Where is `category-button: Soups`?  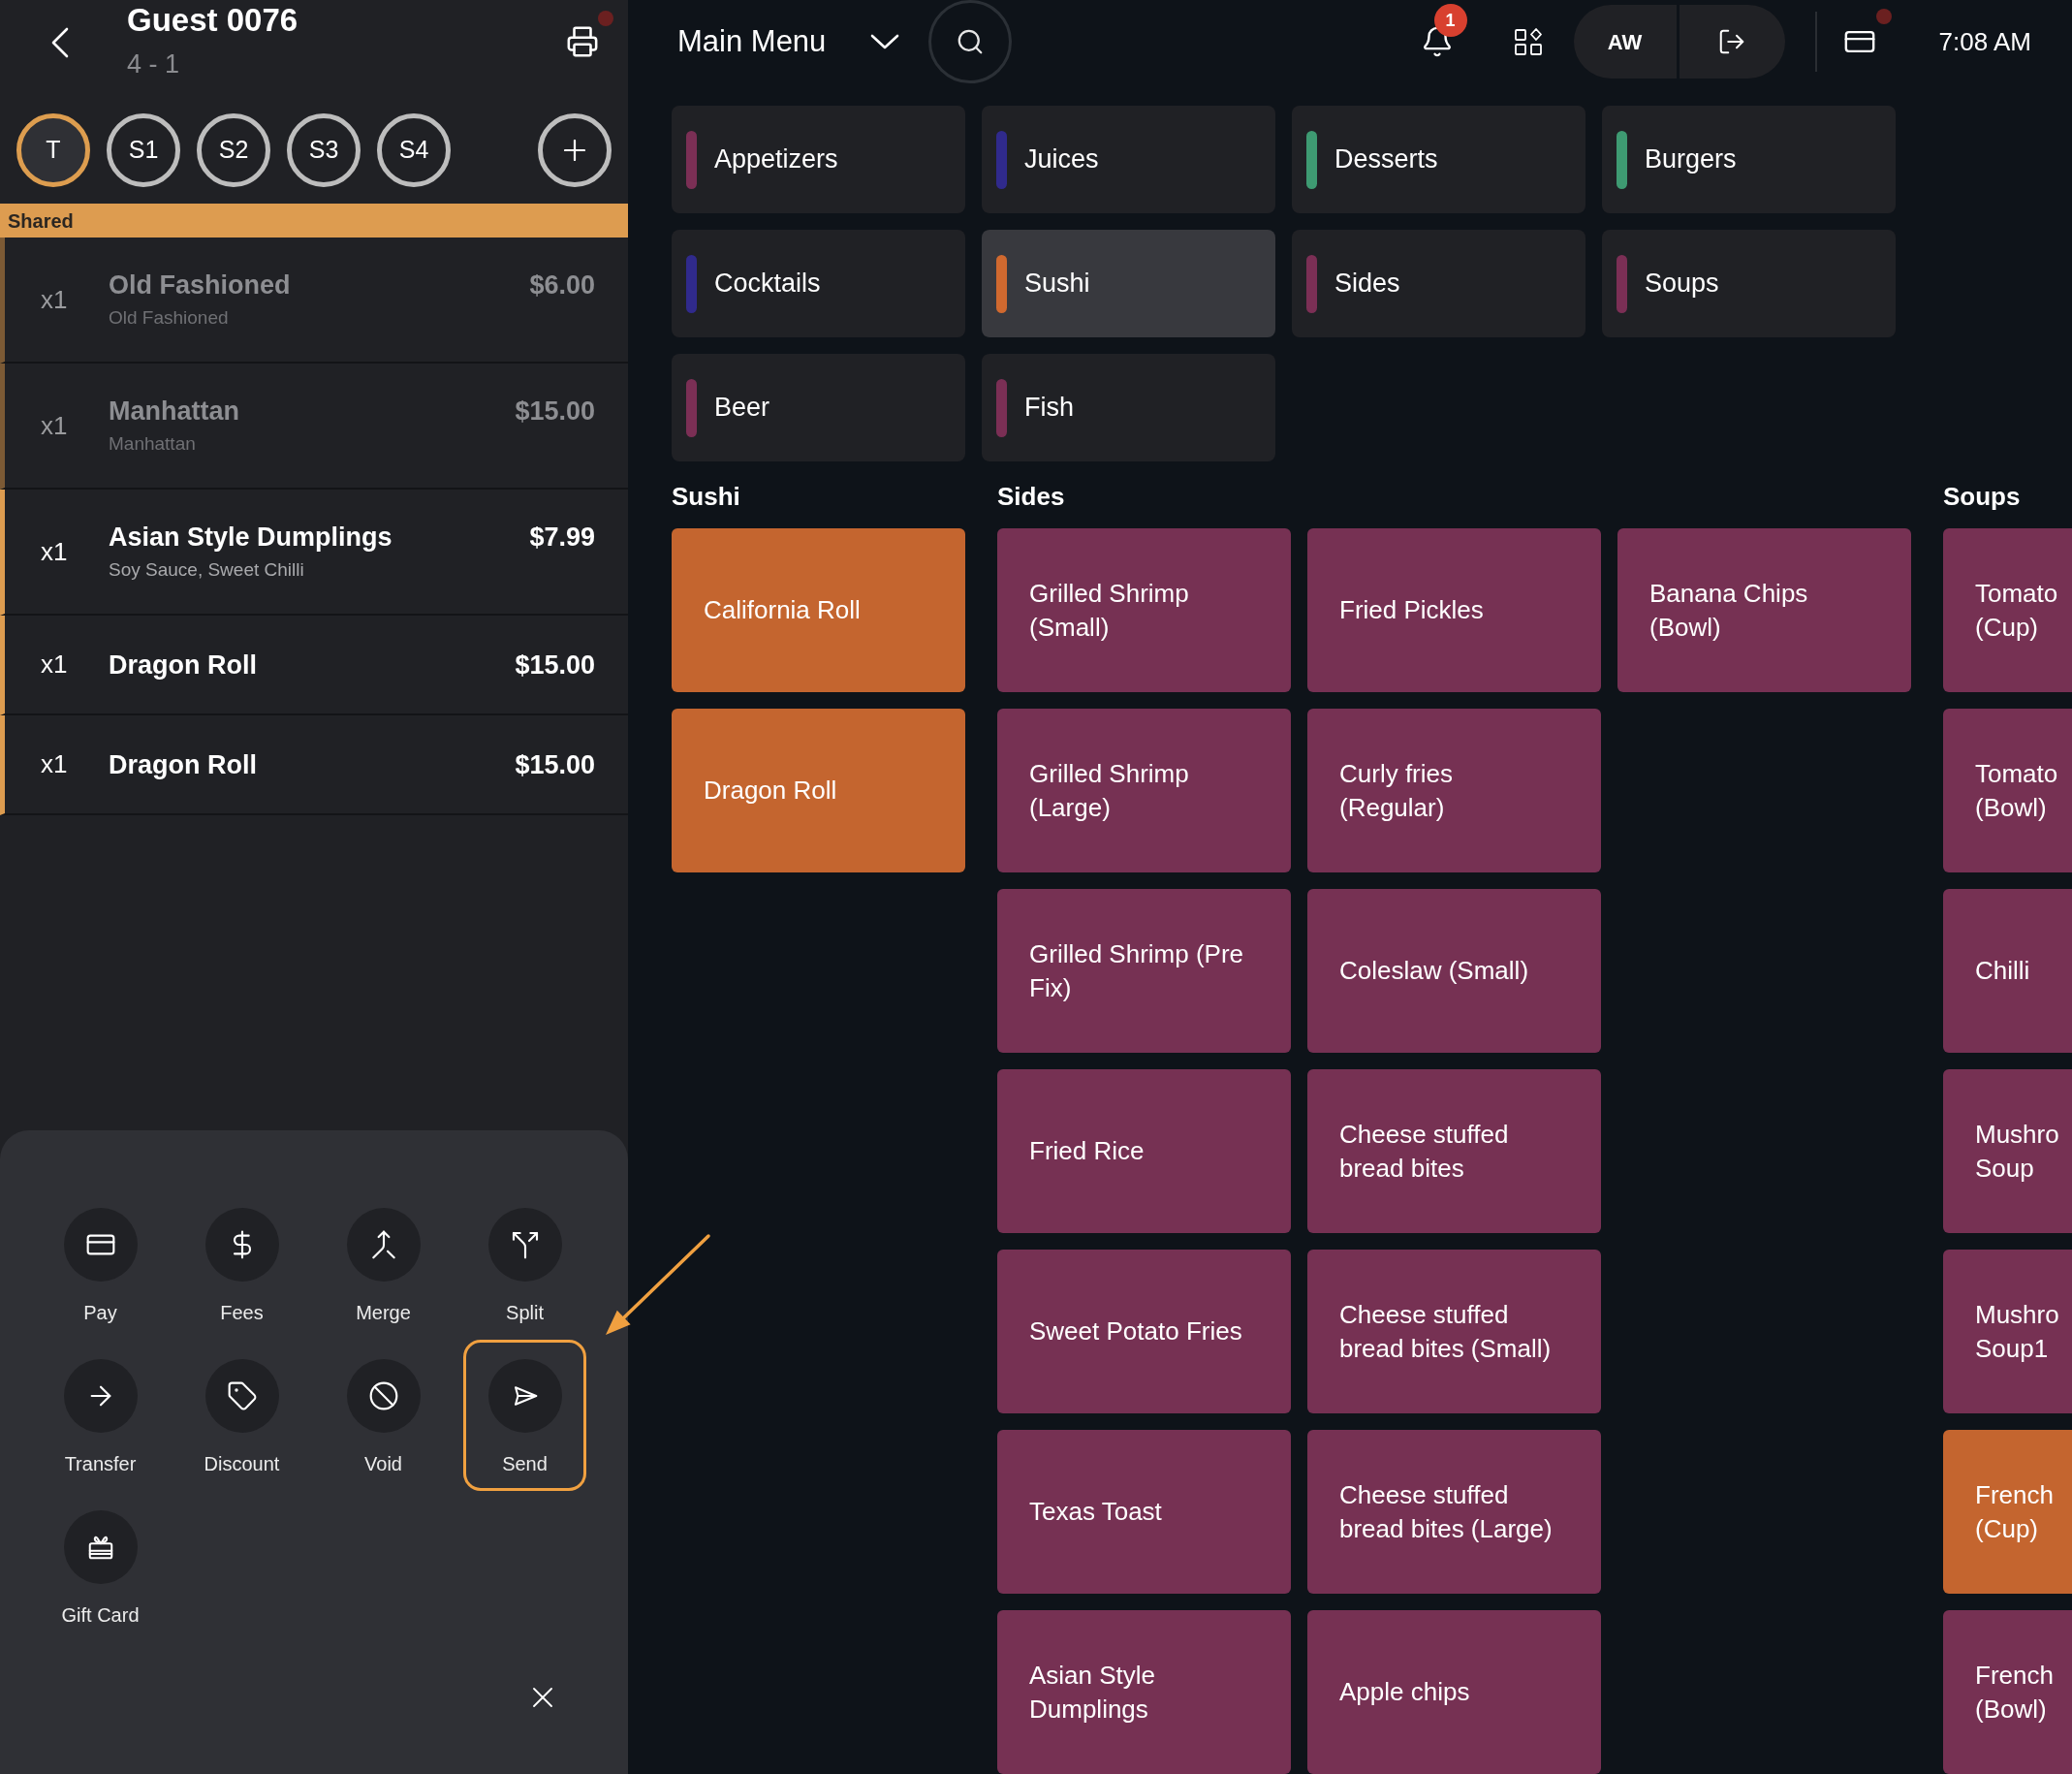 category-button: Soups is located at coordinates (1749, 283).